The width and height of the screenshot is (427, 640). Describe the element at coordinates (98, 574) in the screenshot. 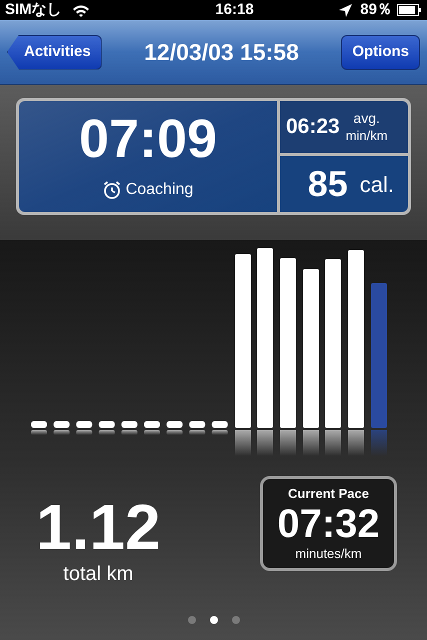

I see `distance-unit: total km` at that location.